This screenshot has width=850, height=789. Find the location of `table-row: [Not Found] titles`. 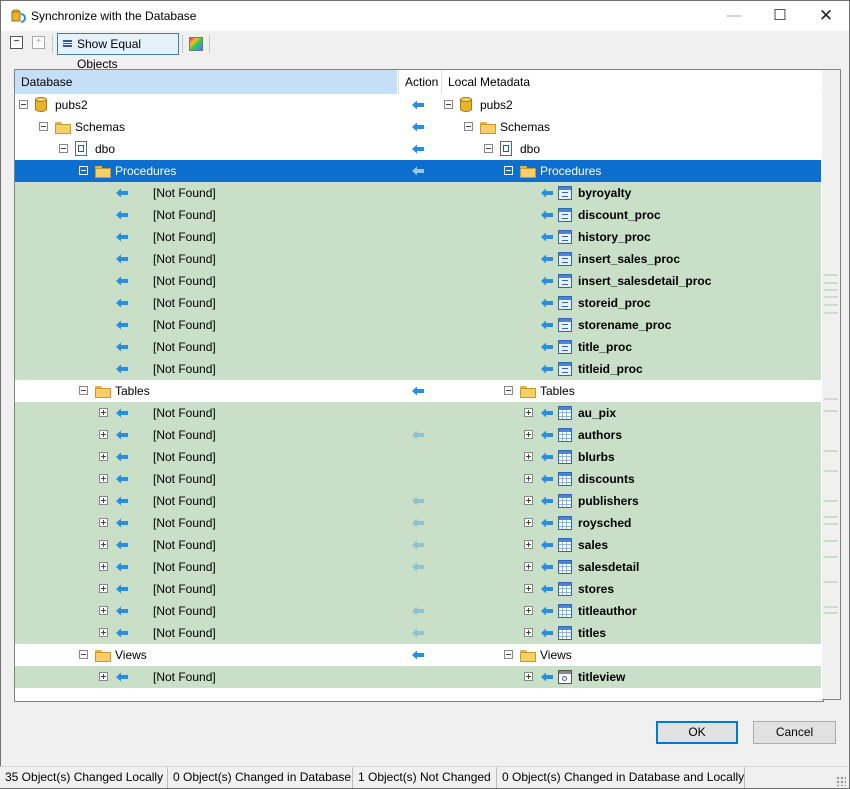

table-row: [Not Found] titles is located at coordinates (418, 633).